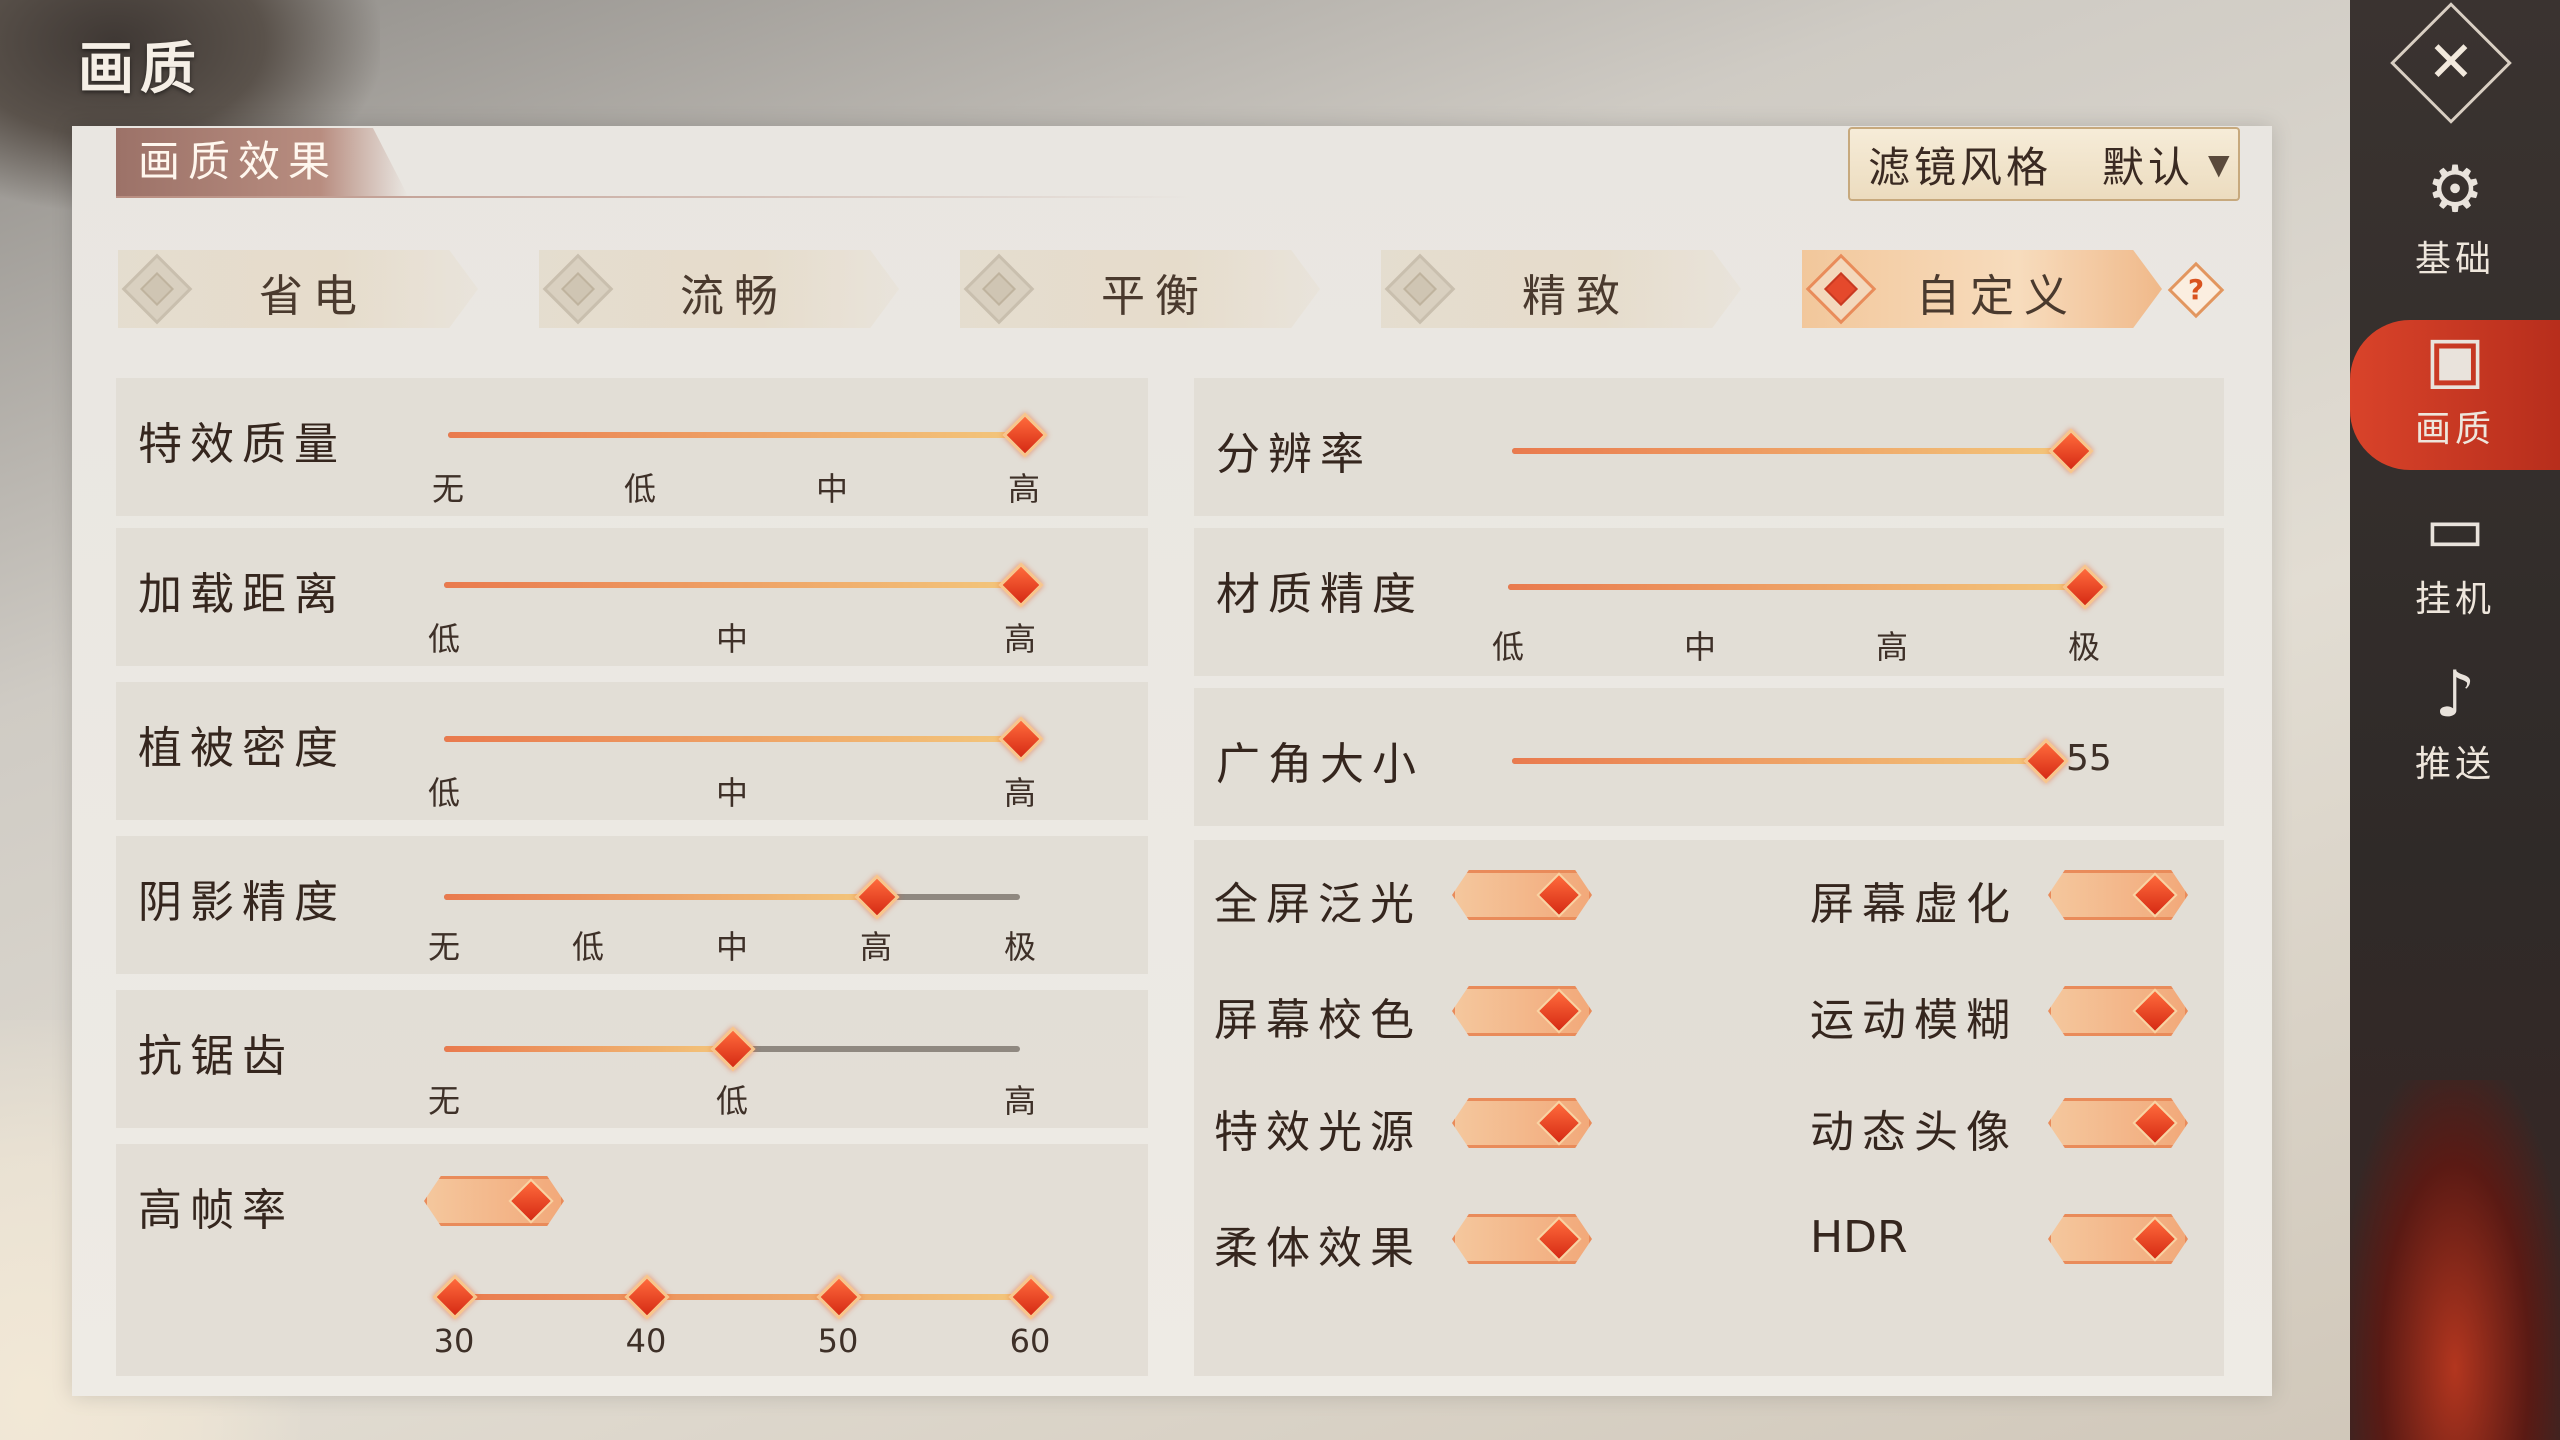 Image resolution: width=2560 pixels, height=1440 pixels. What do you see at coordinates (1914, 1132) in the screenshot?
I see `dynamic-avatar-label: 动态头像` at bounding box center [1914, 1132].